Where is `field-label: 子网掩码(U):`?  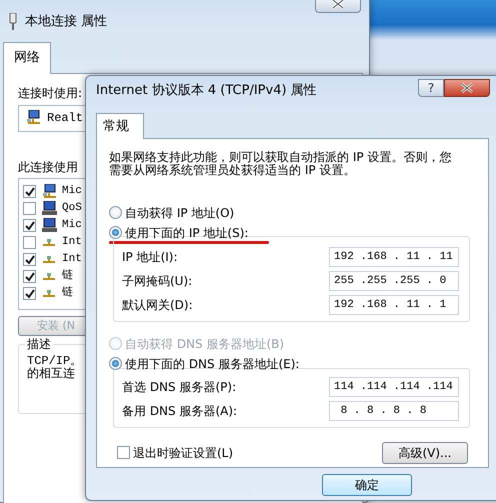
field-label: 子网掩码(U): is located at coordinates (157, 281).